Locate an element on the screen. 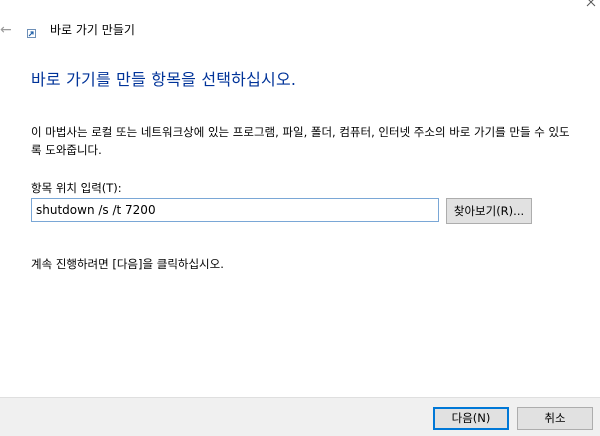  location-label: 항목 위치 입력(T): is located at coordinates (76, 188).